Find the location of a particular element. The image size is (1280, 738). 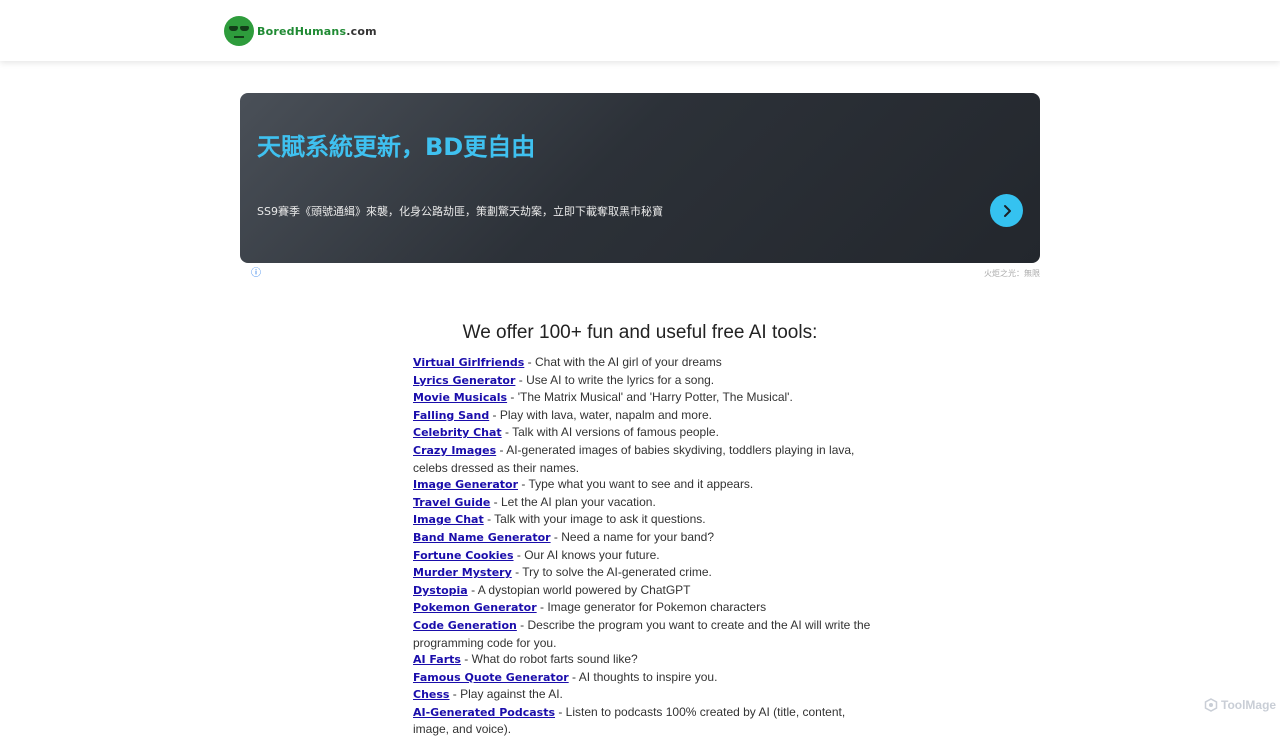

logo-tld: .com is located at coordinates (361, 31).